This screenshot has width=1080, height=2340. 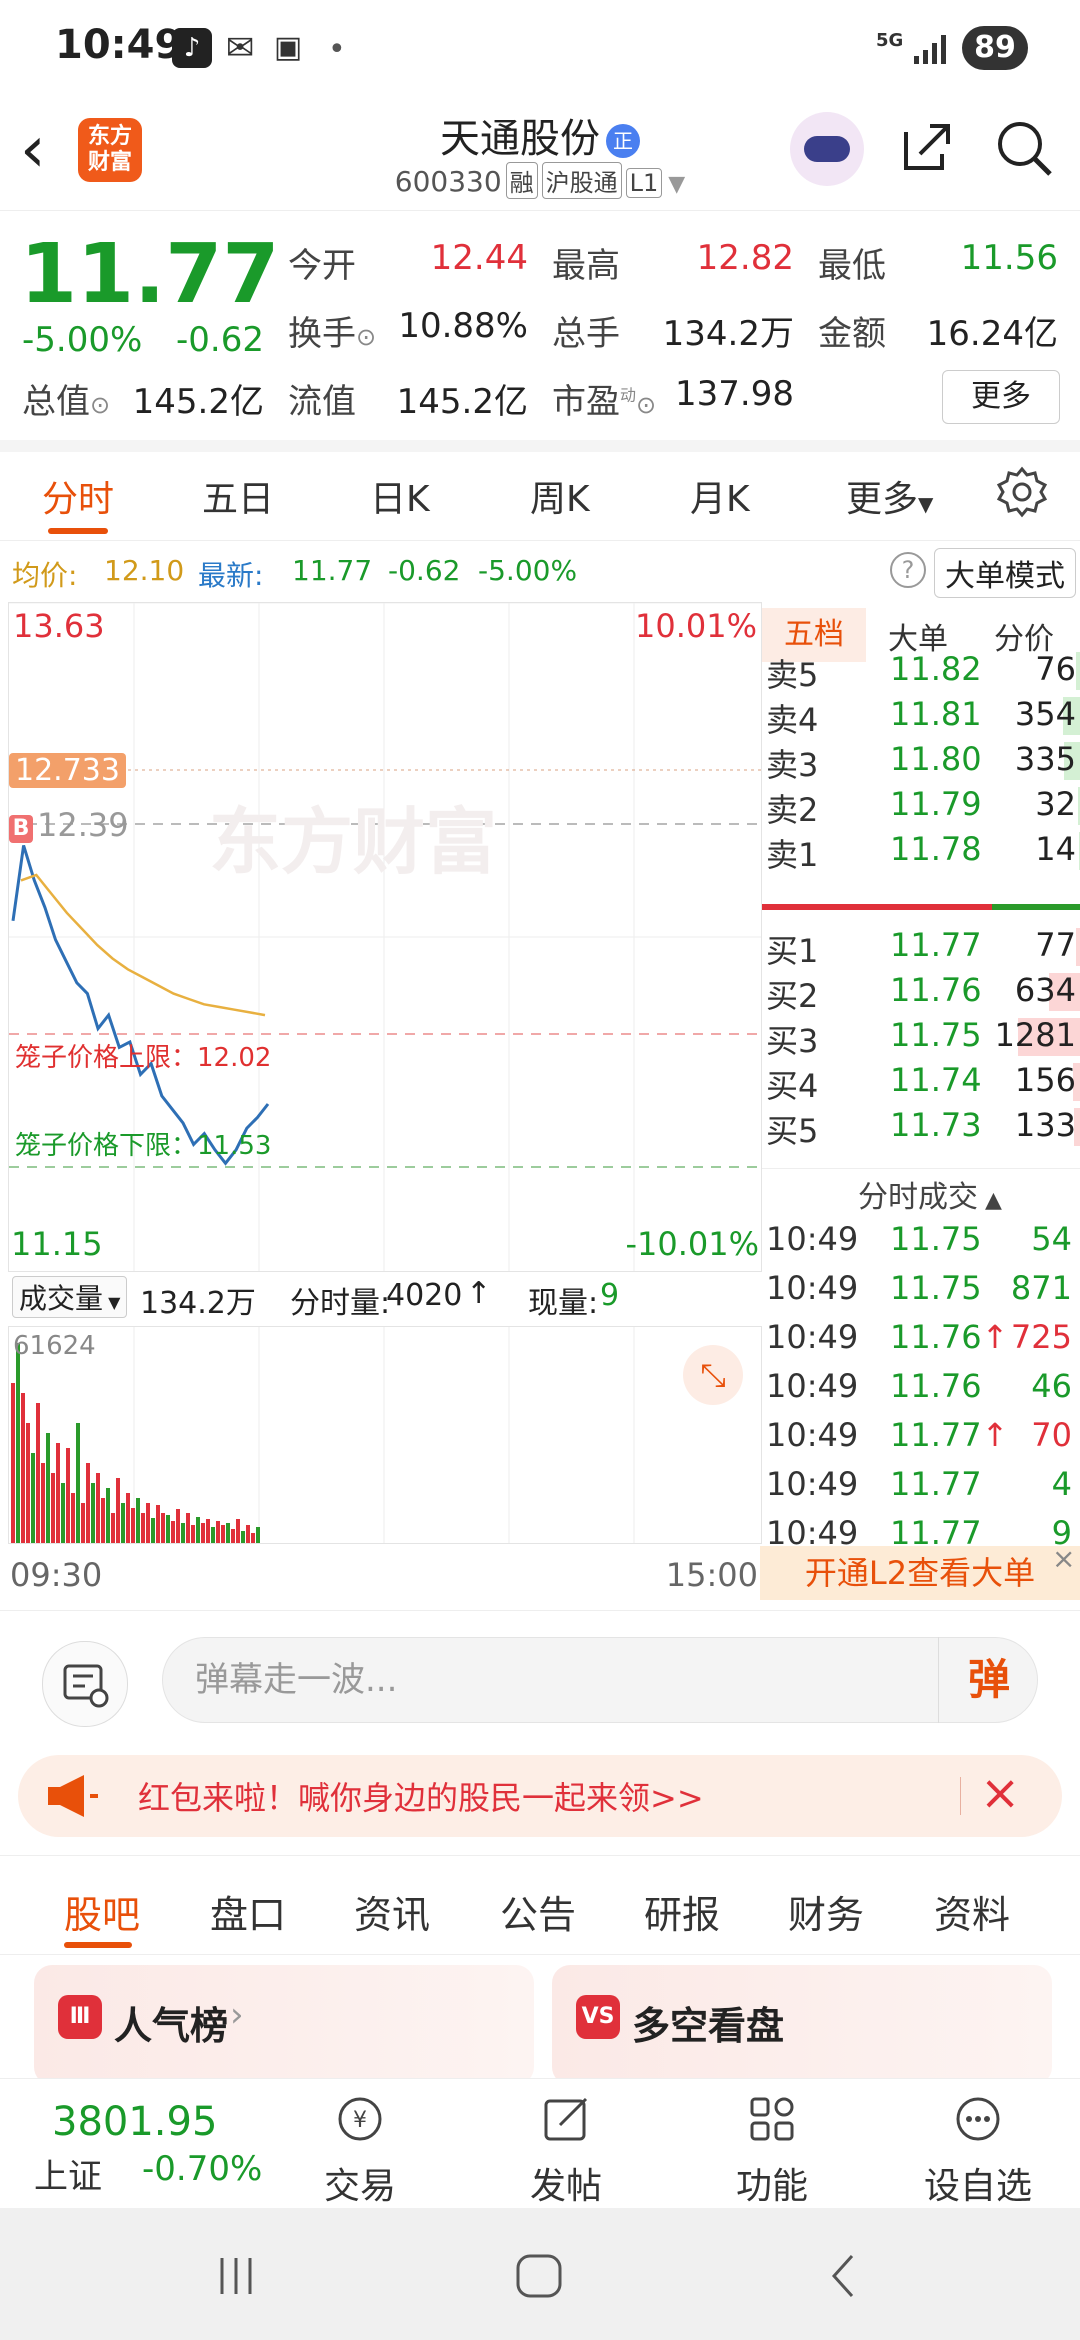 I want to click on turnover-label: 换手⊙, so click(x=332, y=330).